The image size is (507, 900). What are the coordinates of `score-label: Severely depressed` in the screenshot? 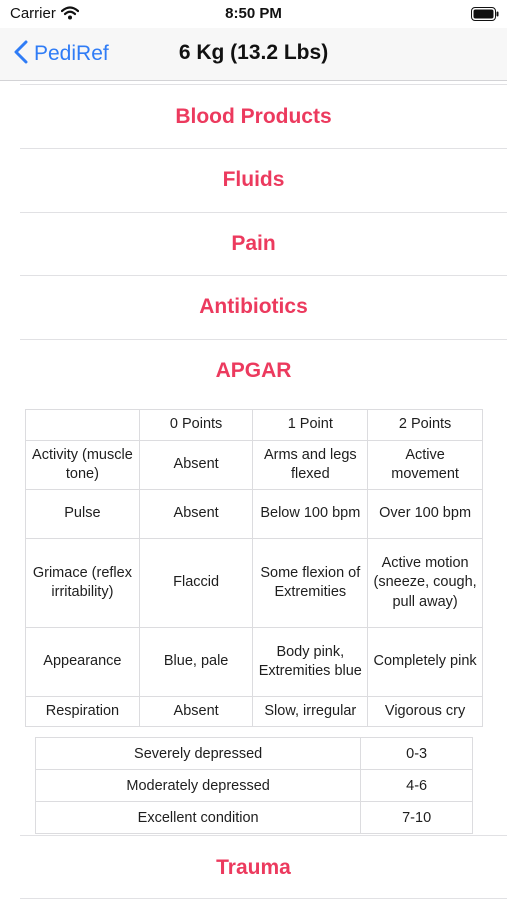 It's located at (198, 753).